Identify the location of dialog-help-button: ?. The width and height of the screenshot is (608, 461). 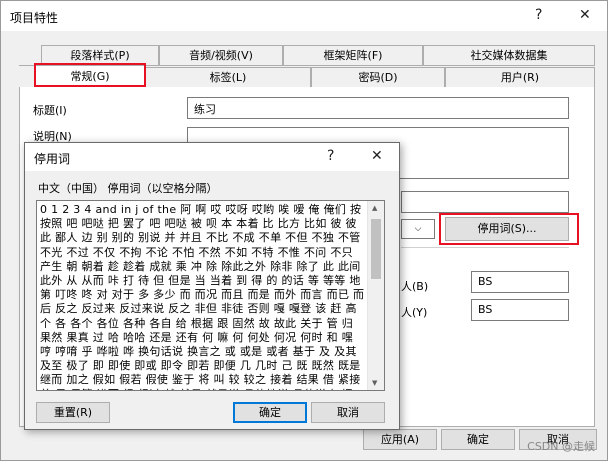
(330, 156).